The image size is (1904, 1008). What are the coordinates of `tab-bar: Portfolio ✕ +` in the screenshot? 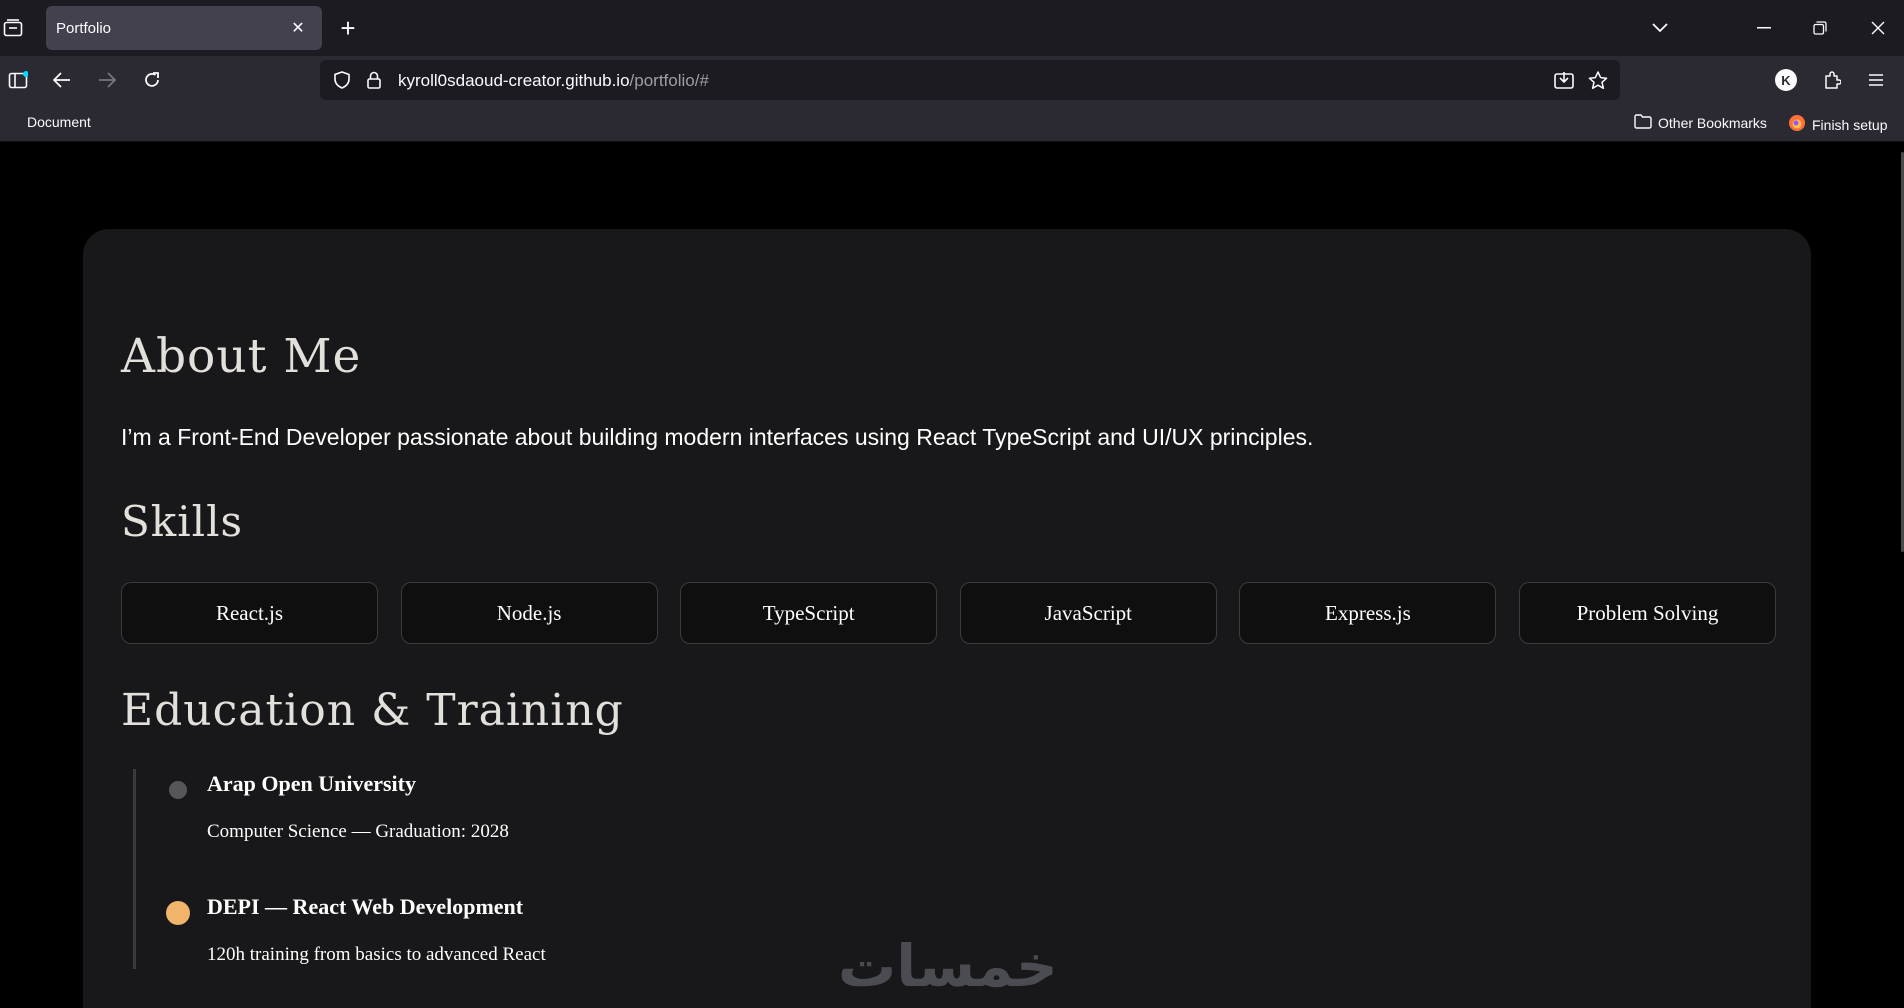 It's located at (952, 28).